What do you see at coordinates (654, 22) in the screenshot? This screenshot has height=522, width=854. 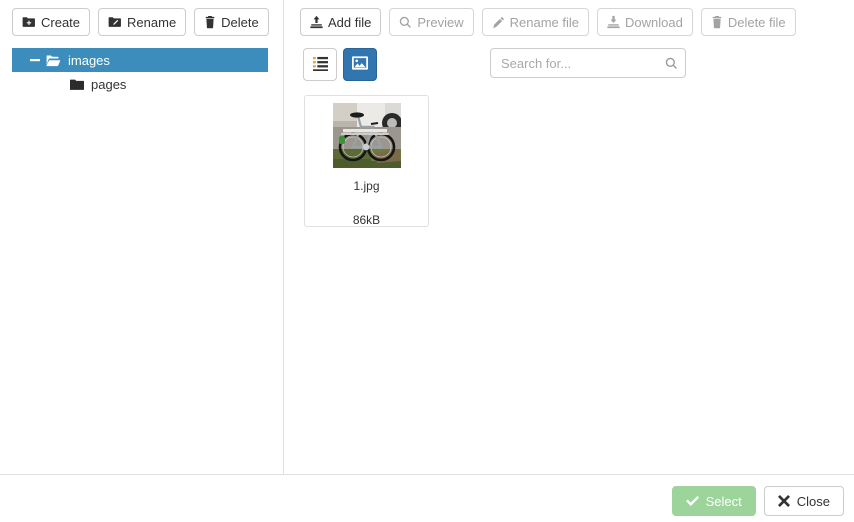 I see `download-label: Download` at bounding box center [654, 22].